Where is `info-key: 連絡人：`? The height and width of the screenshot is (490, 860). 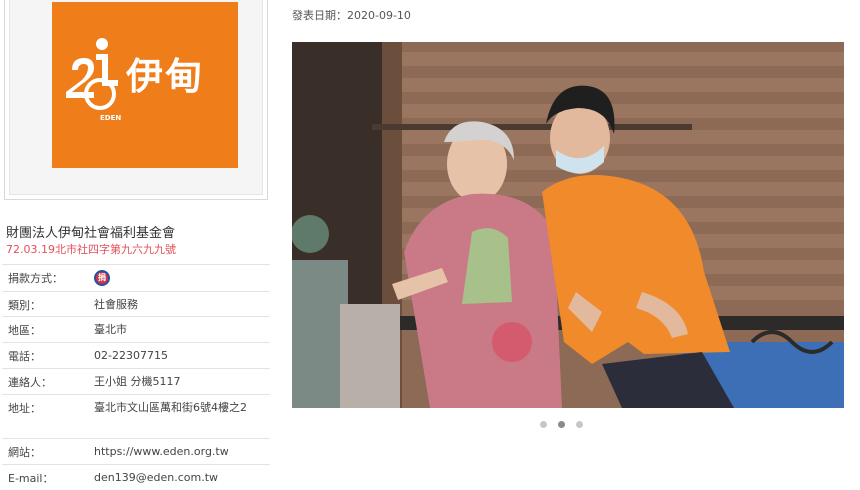 info-key: 連絡人： is located at coordinates (30, 382).